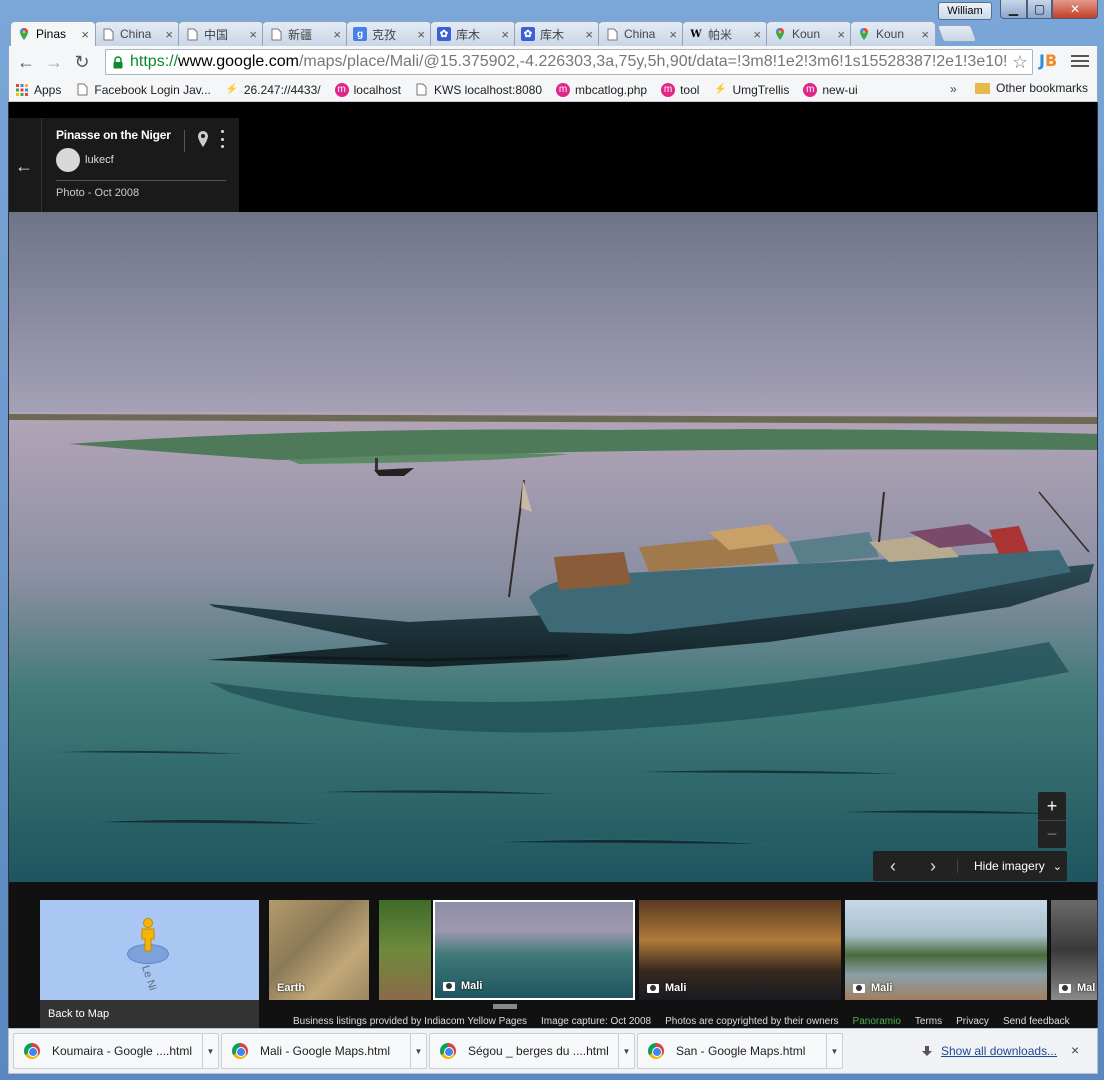 This screenshot has height=1080, width=1104. What do you see at coordinates (830, 89) in the screenshot?
I see `bookmark-new-ui: m new-ui` at bounding box center [830, 89].